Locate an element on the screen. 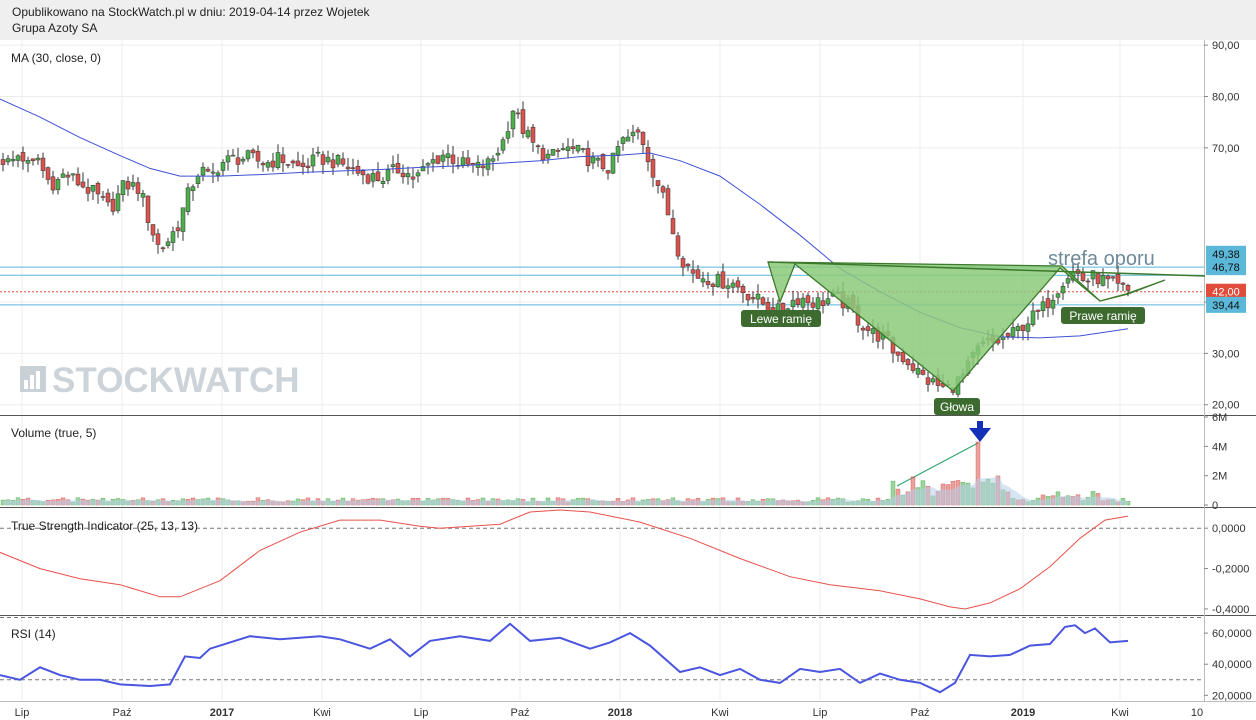 Image resolution: width=1256 pixels, height=720 pixels. left-shoulder-tag: Lewe ramię is located at coordinates (781, 318).